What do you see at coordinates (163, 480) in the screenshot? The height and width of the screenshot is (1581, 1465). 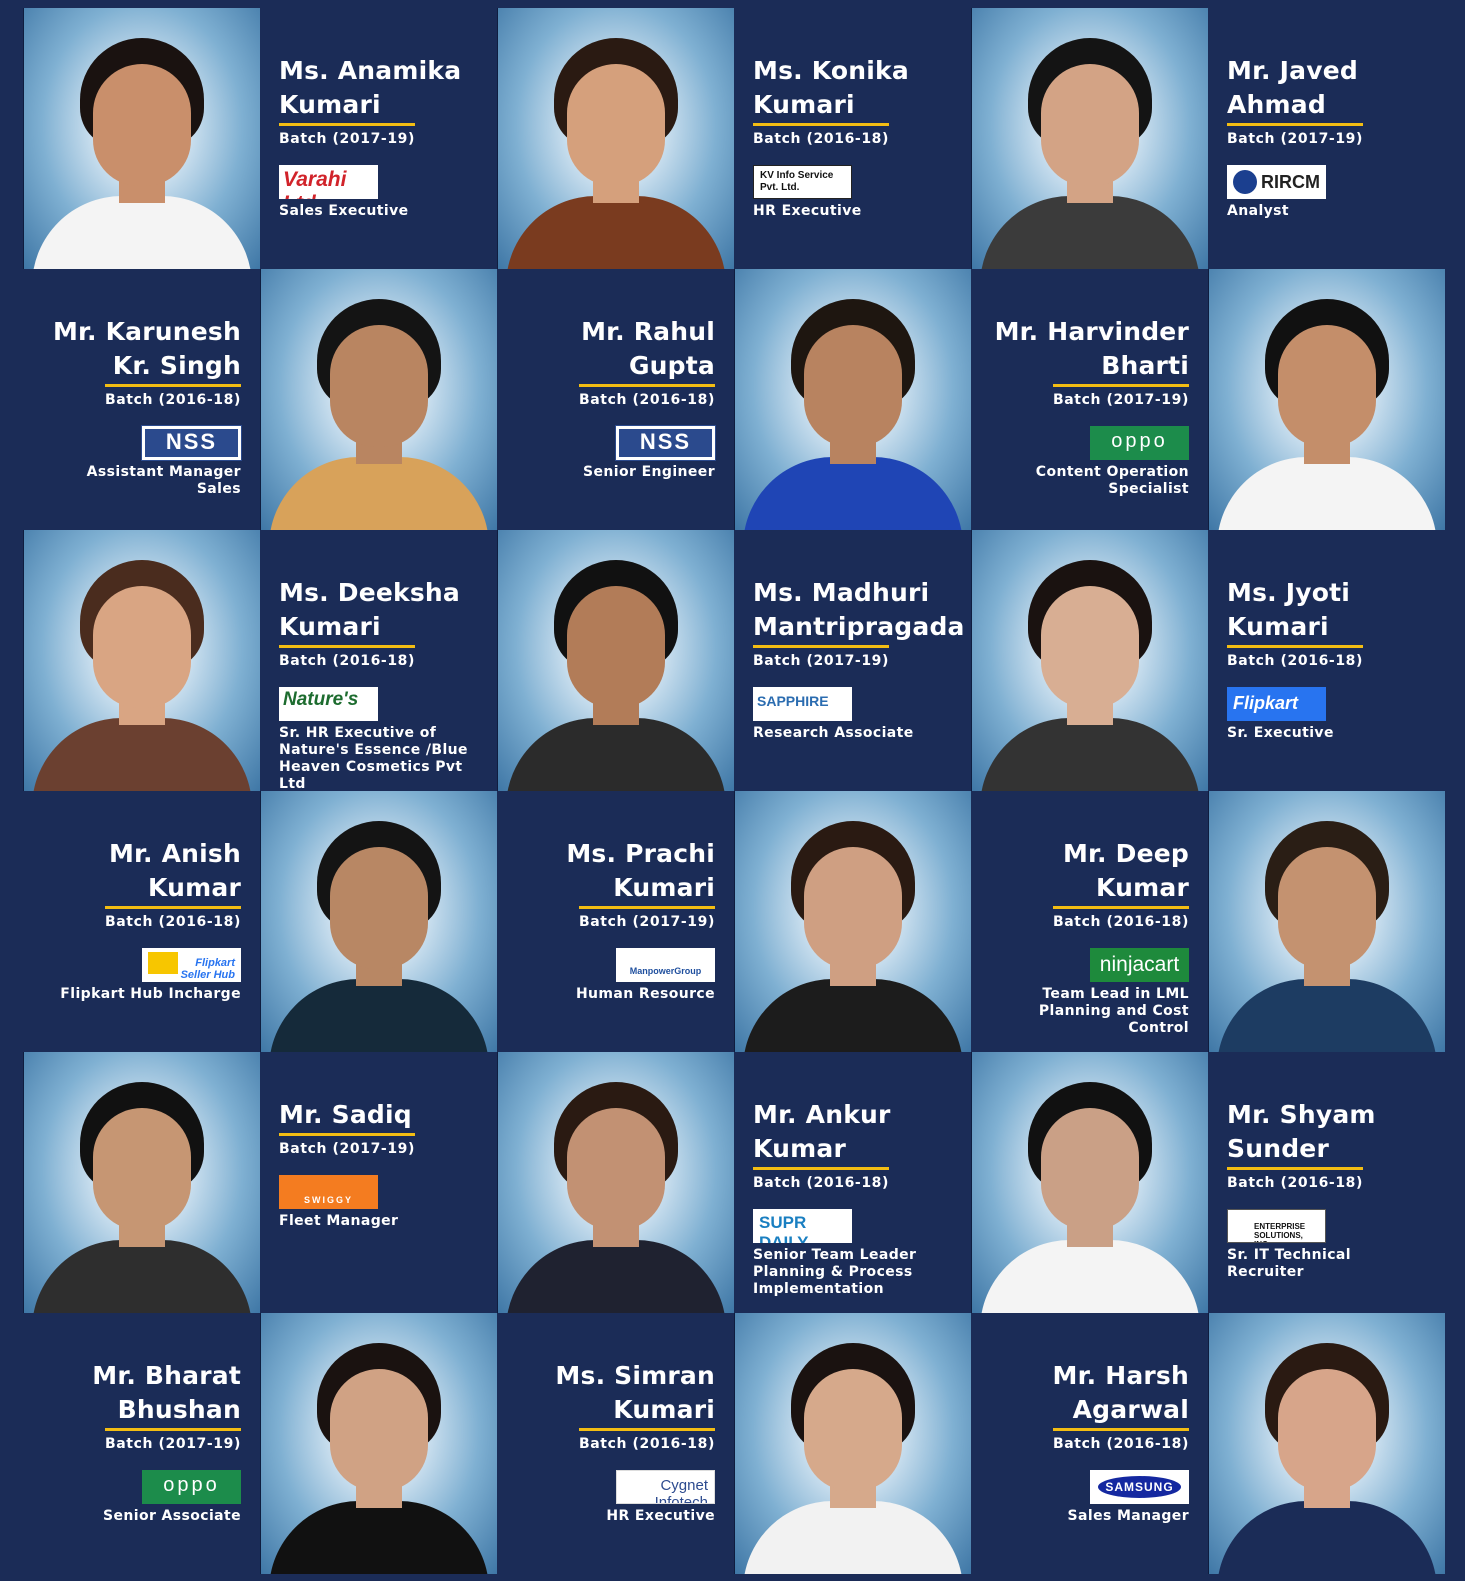 I see `job-title: Assistant Manager Sales` at bounding box center [163, 480].